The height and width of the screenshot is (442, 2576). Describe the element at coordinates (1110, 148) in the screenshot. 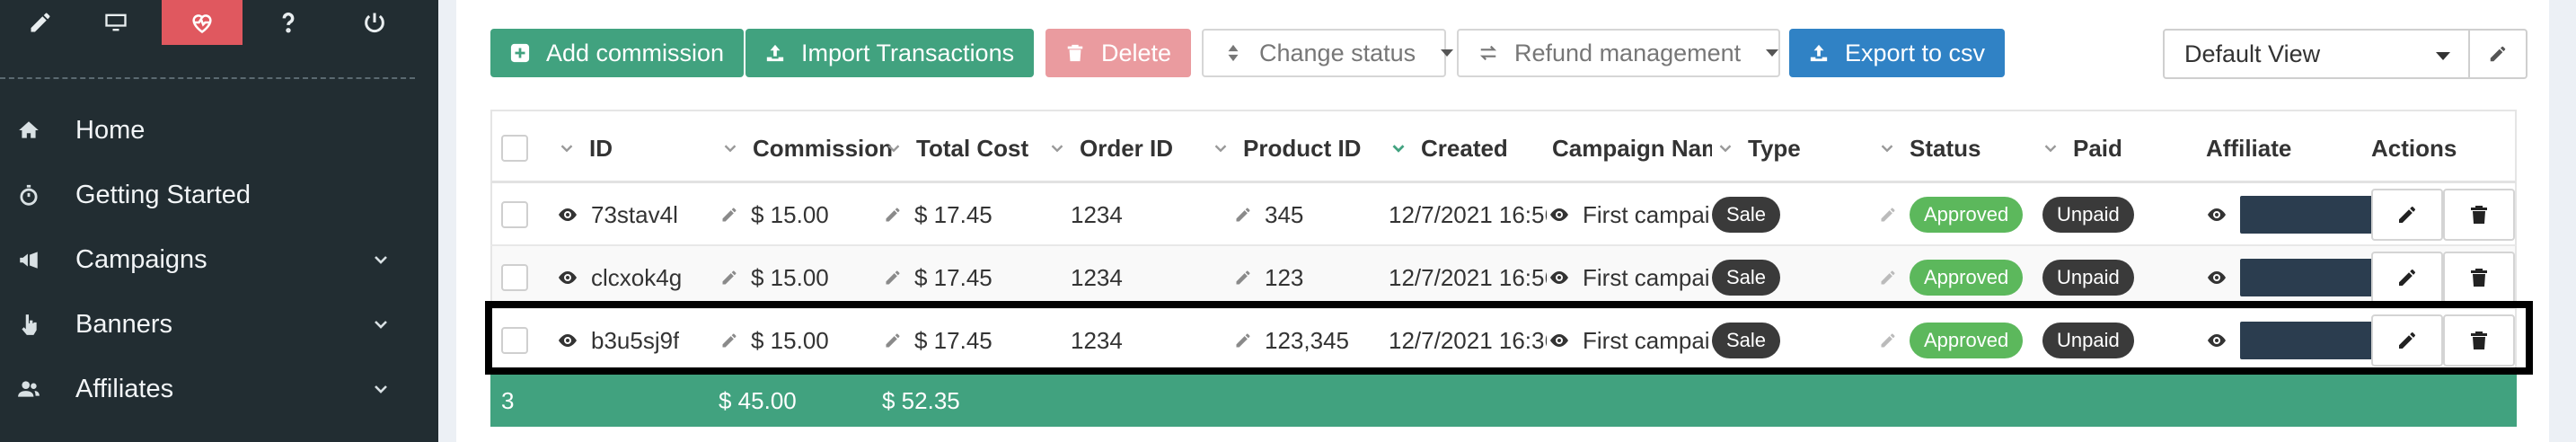

I see `column-header-order-id: Order ID` at that location.